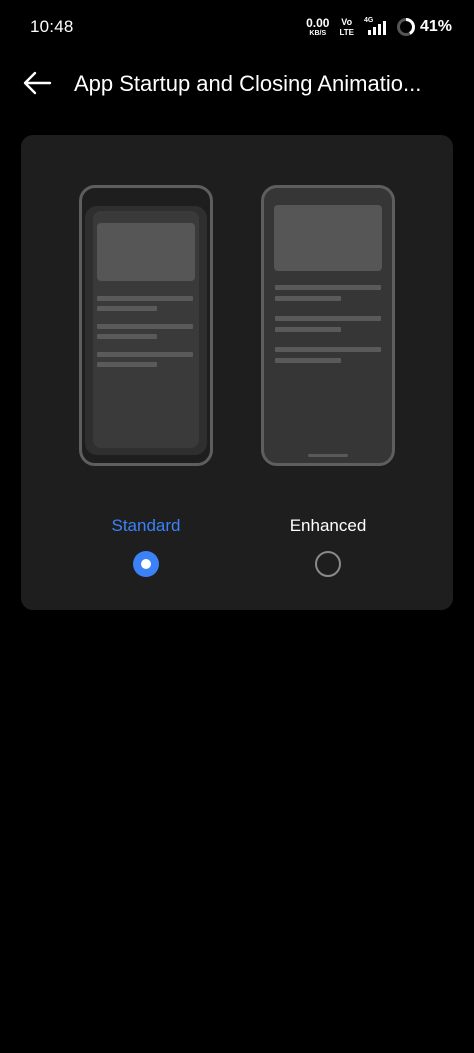 This screenshot has height=1053, width=474. Describe the element at coordinates (346, 32) in the screenshot. I see `volte-bottom-label: LTE` at that location.